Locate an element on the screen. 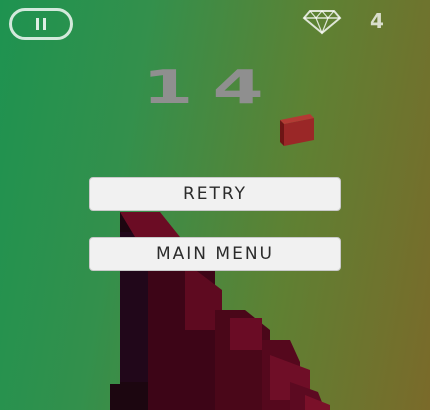 The width and height of the screenshot is (430, 410). pause-icon-bar is located at coordinates (44, 24).